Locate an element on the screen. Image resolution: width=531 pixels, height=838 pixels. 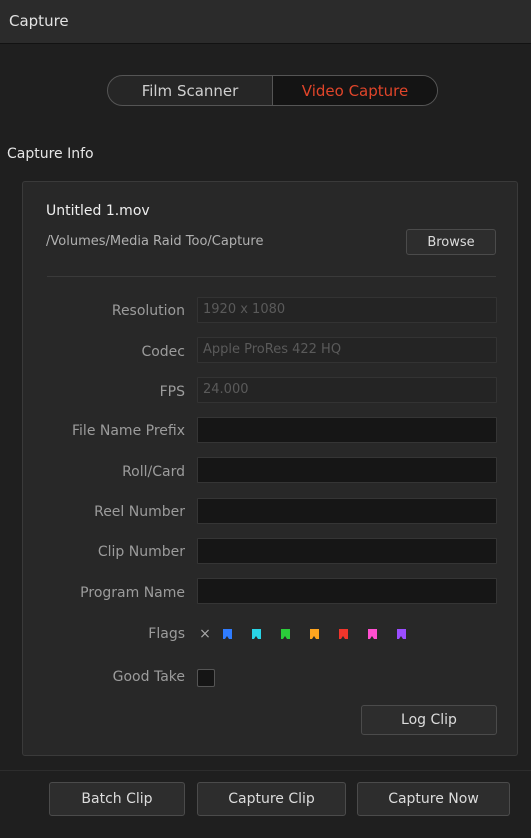
flags-row: × is located at coordinates (311, 634).